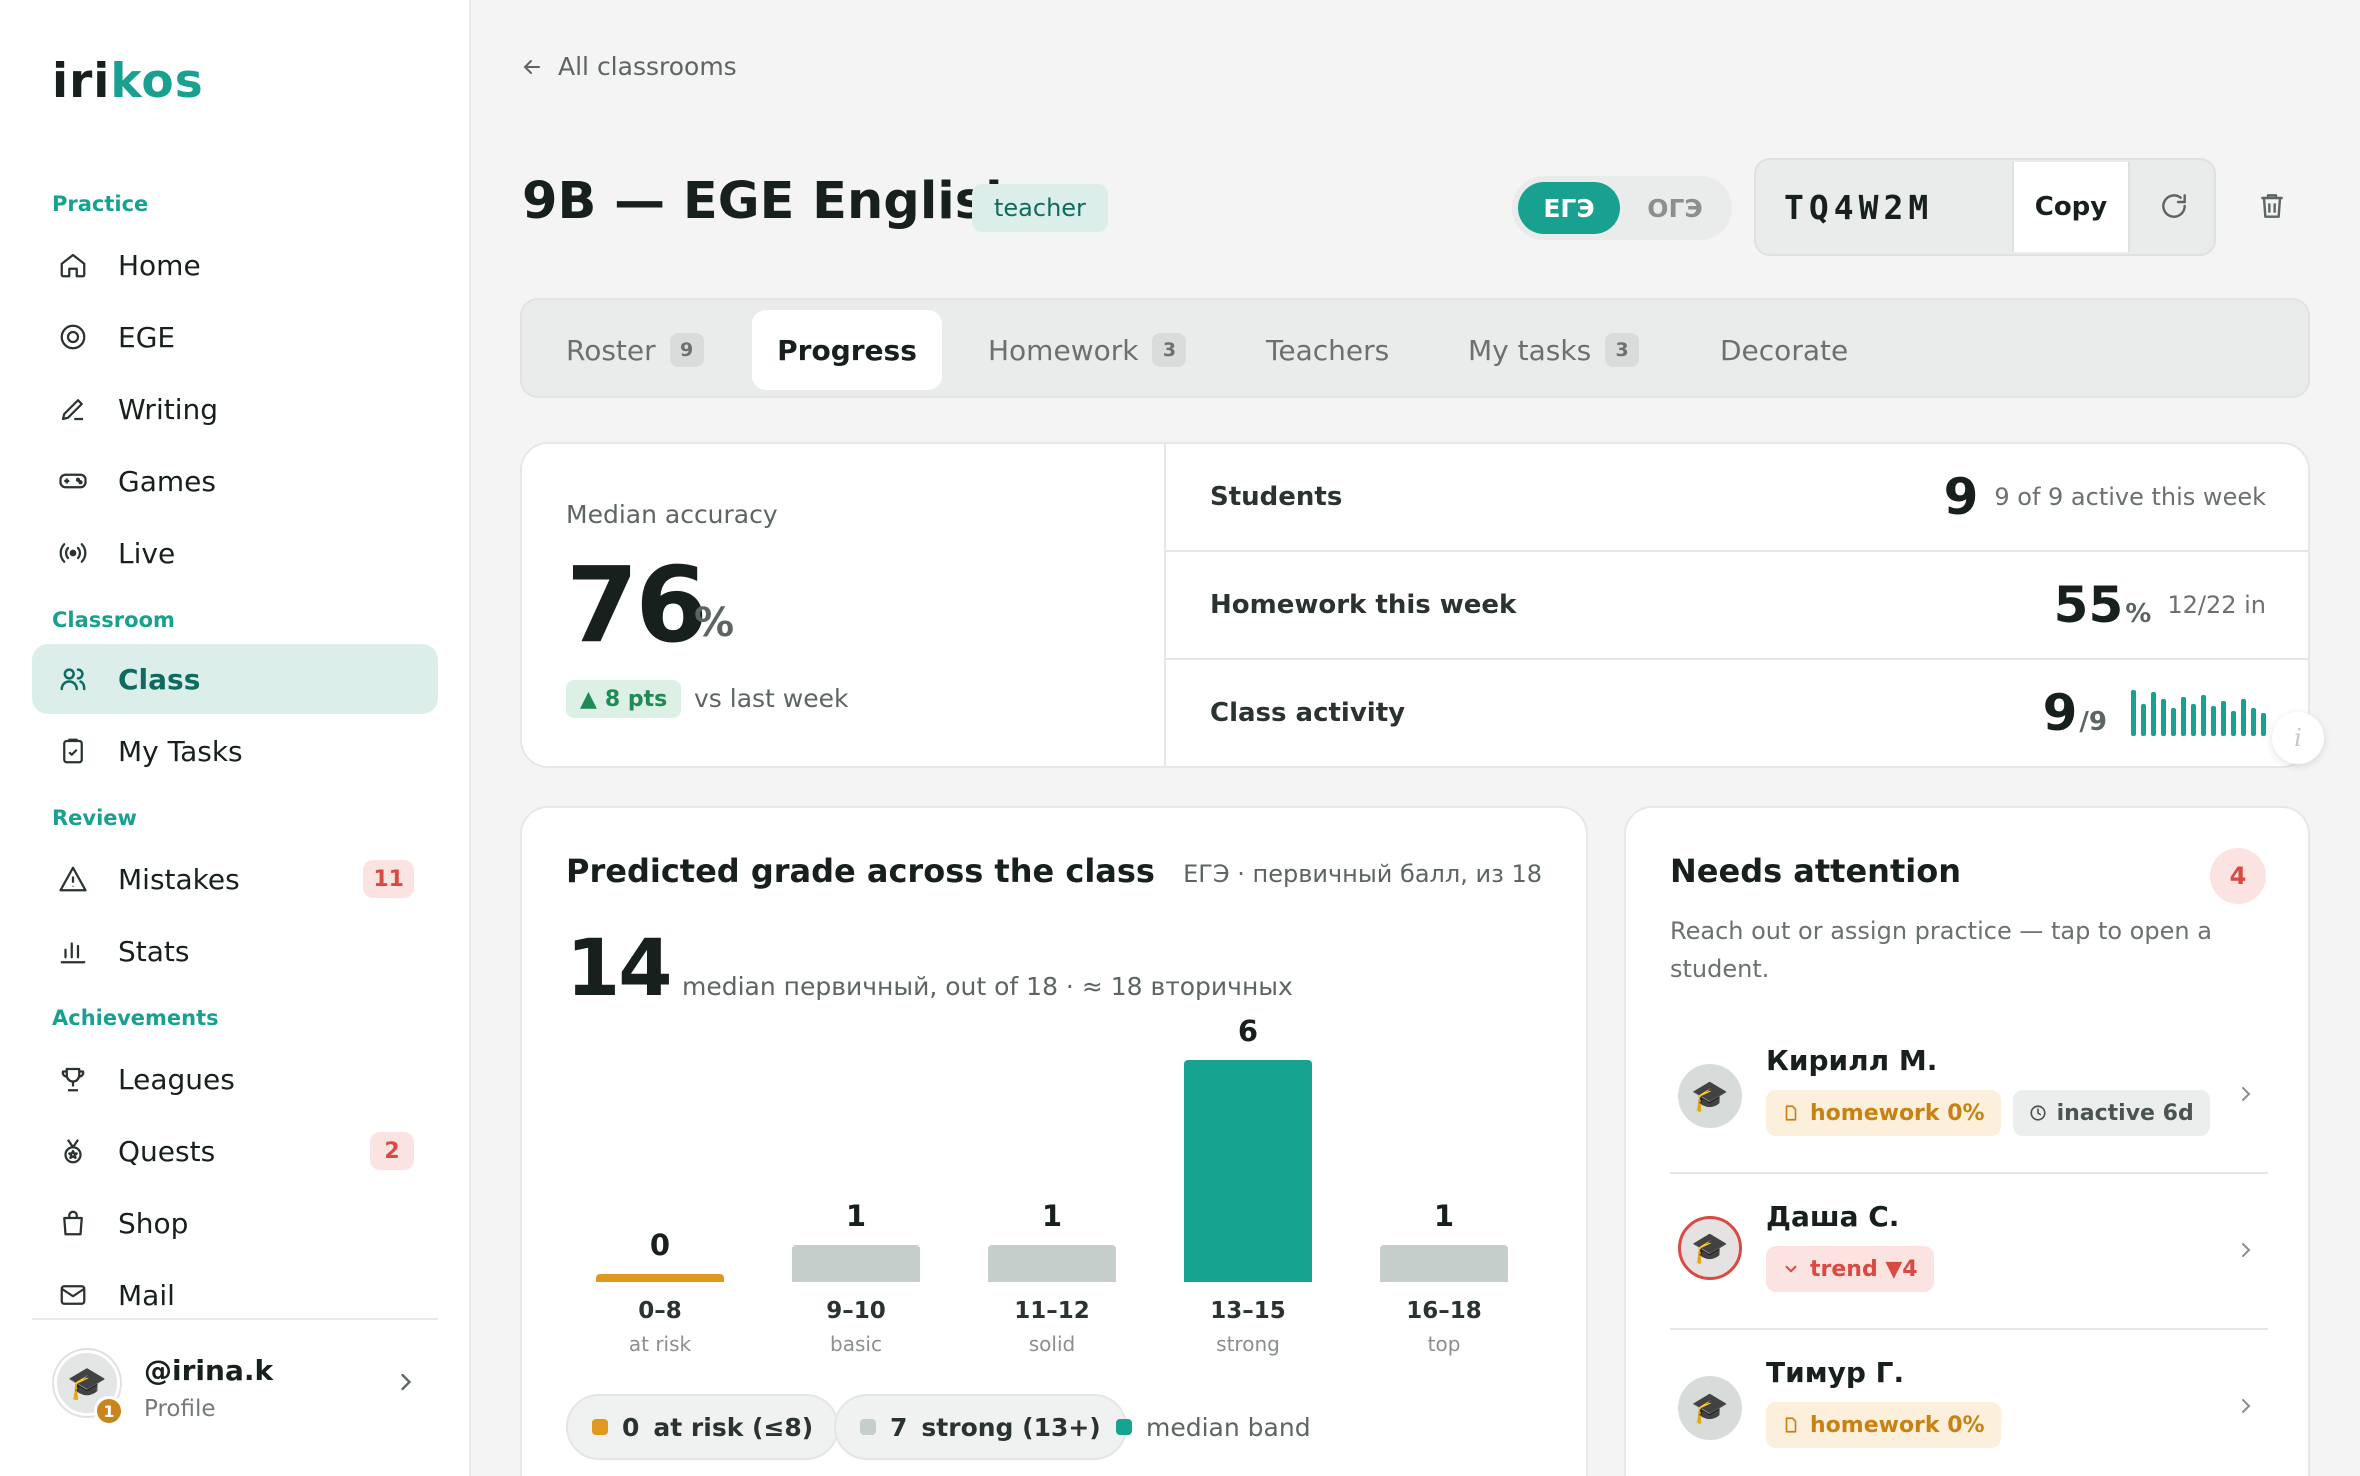 The image size is (2360, 1476). What do you see at coordinates (647, 66) in the screenshot?
I see `back-link-label: All classrooms` at bounding box center [647, 66].